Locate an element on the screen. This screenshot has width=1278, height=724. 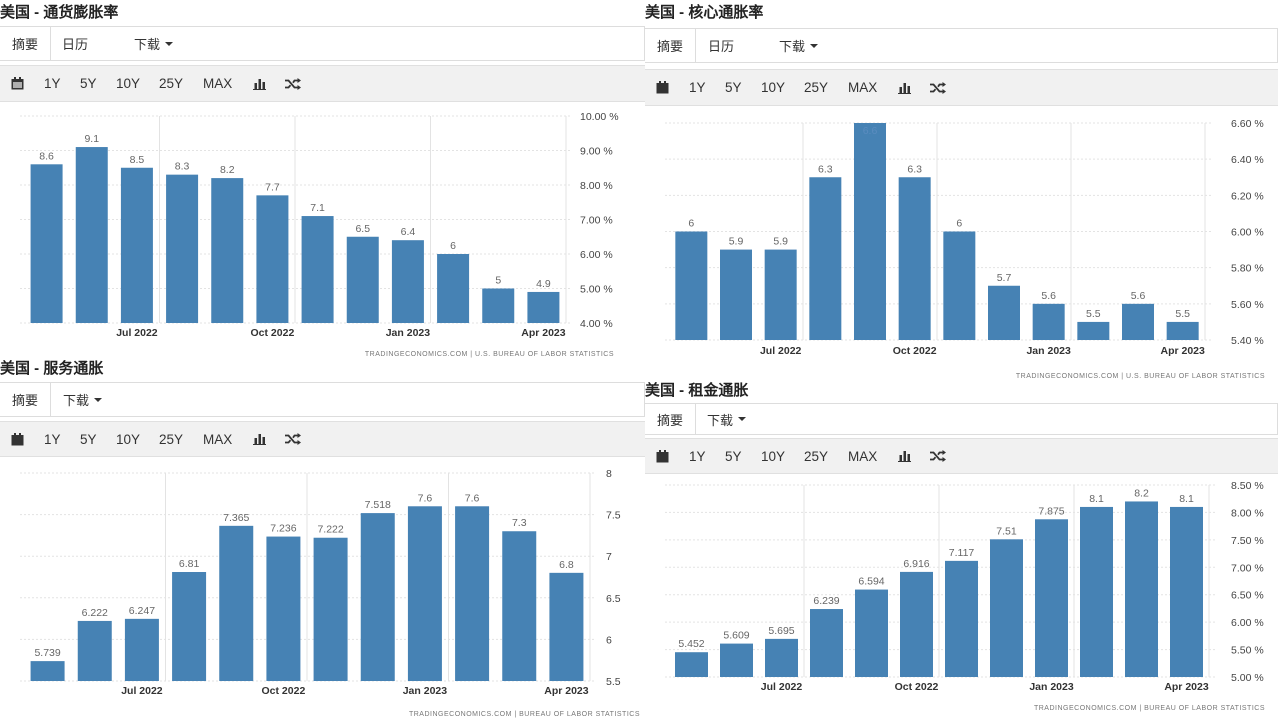
panel-title: 美国 - 通货膨胀率 is located at coordinates (59, 12).